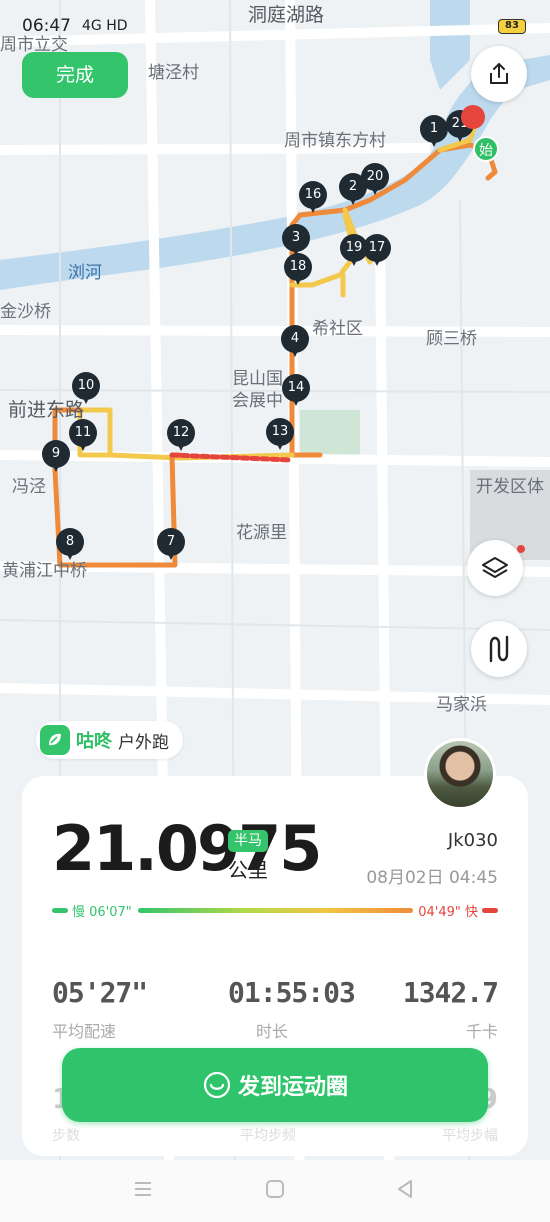 Image resolution: width=550 pixels, height=1222 pixels. Describe the element at coordinates (272, 1031) in the screenshot. I see `duration-label: 时长` at that location.